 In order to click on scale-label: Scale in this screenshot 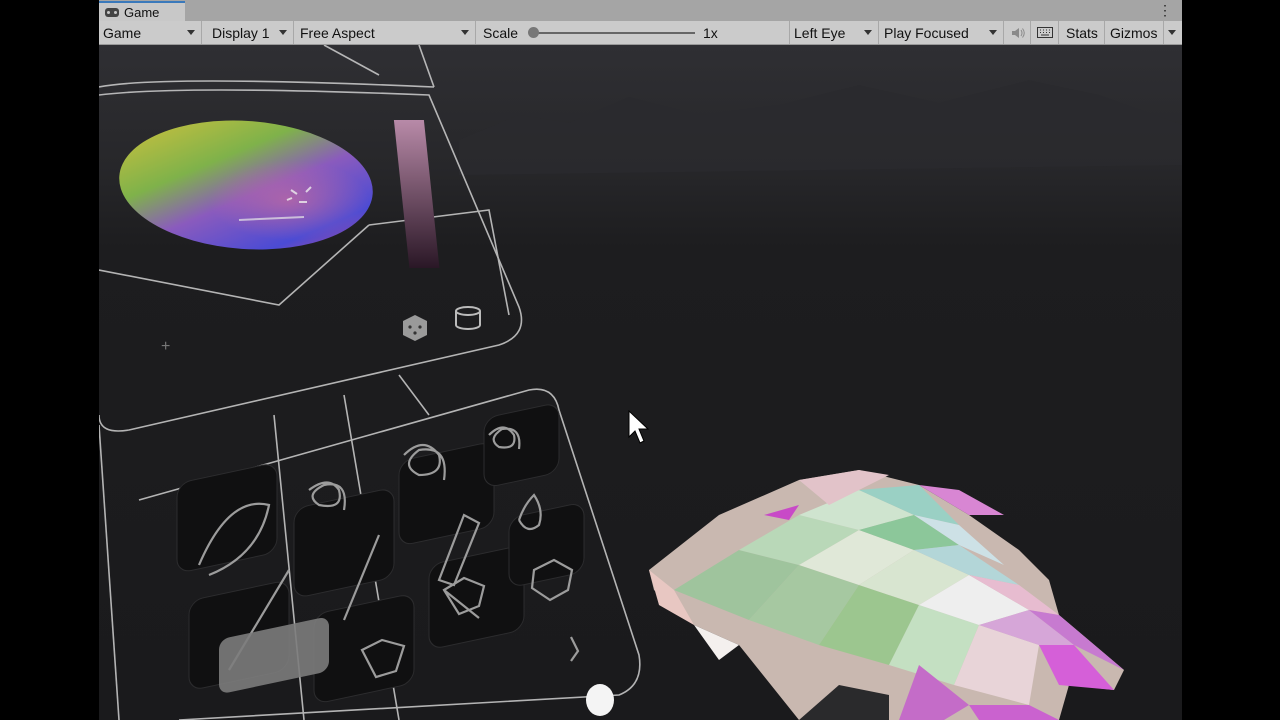, I will do `click(501, 32)`.